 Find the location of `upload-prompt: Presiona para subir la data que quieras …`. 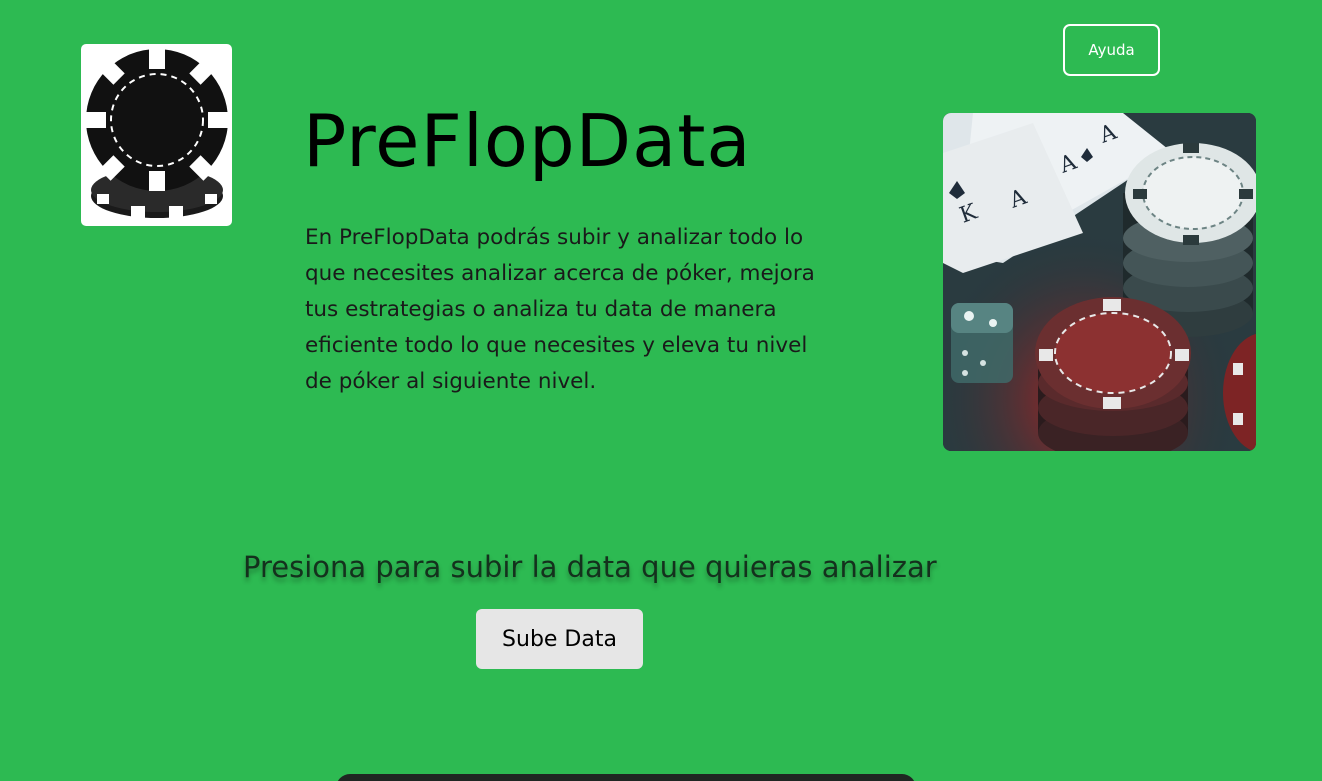

upload-prompt: Presiona para subir la data que quieras … is located at coordinates (590, 567).